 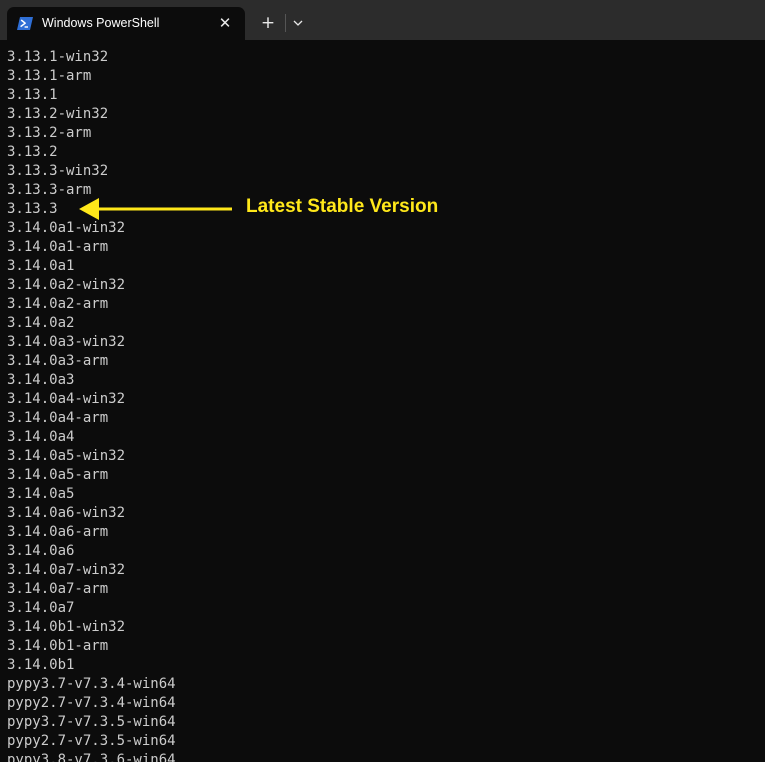 What do you see at coordinates (41, 665) in the screenshot?
I see `terminal-line: 3.14.0b1` at bounding box center [41, 665].